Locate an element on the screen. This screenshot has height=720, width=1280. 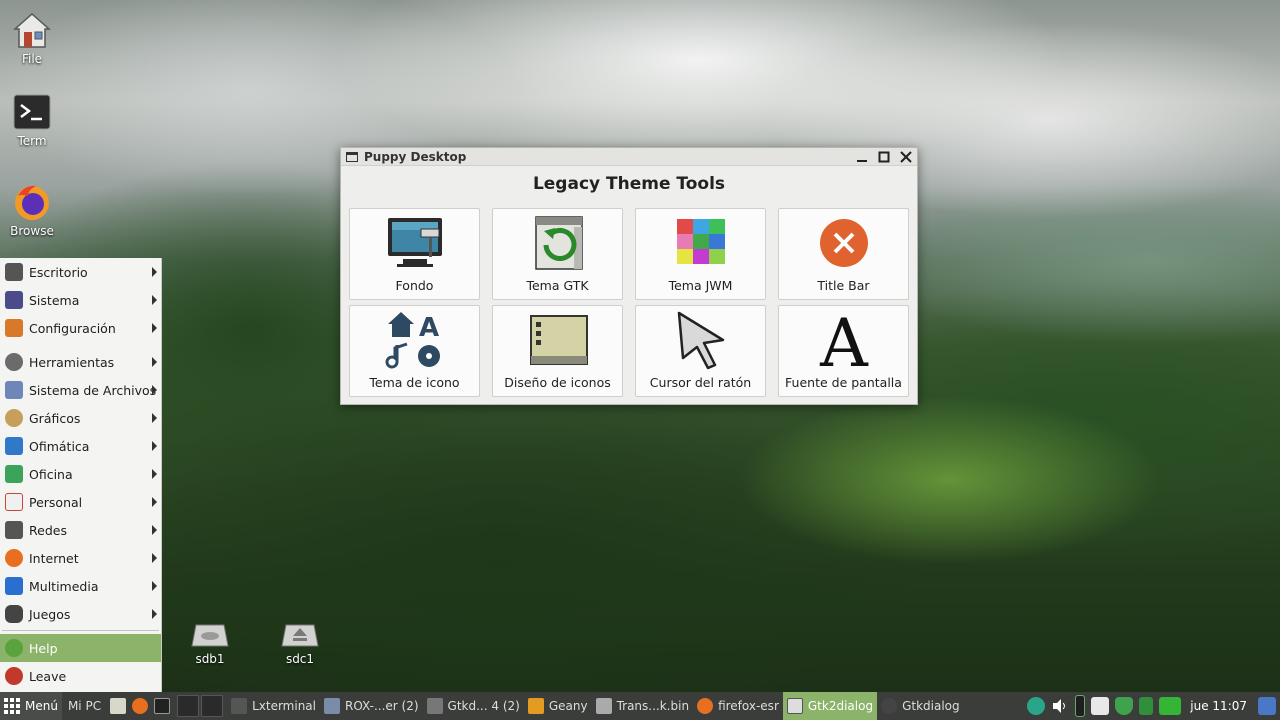
task-gtkdialog: Gtkdialog is located at coordinates (920, 706).